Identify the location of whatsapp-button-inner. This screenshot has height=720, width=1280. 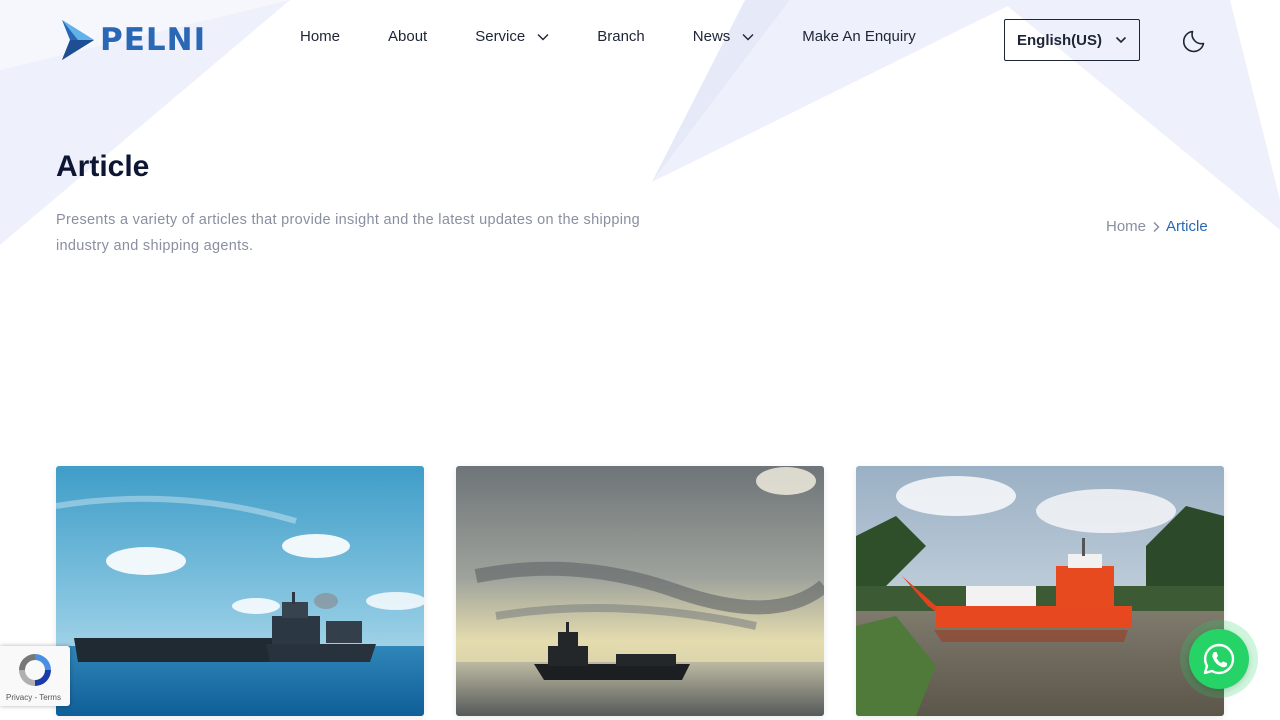
(1219, 659).